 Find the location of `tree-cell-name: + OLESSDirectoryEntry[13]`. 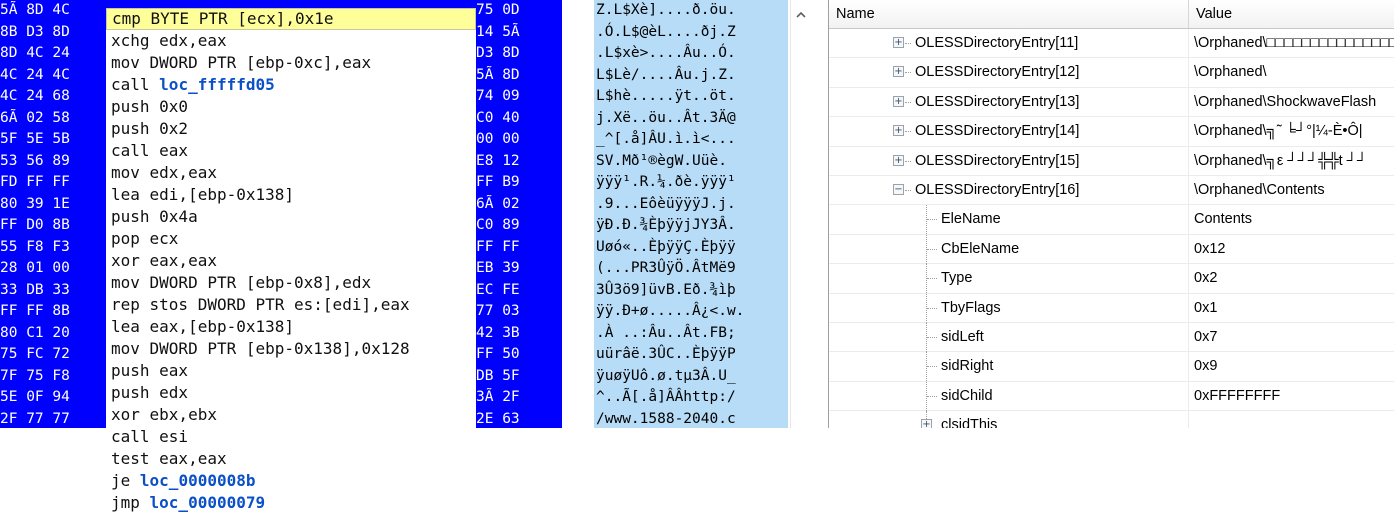

tree-cell-name: + OLESSDirectoryEntry[13] is located at coordinates (1009, 102).